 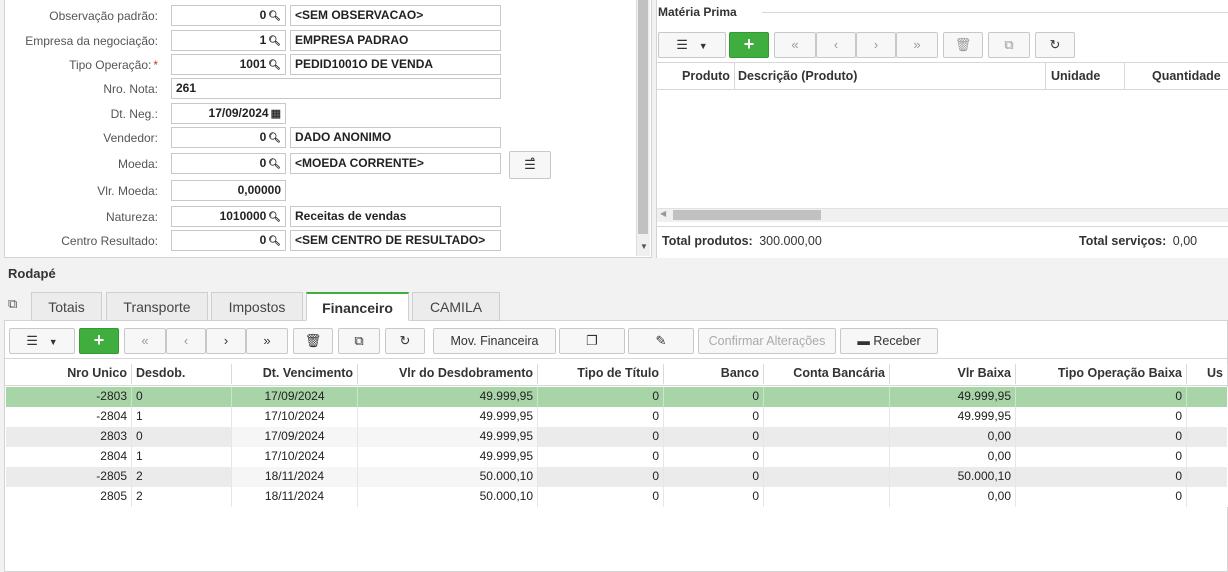 I want to click on description-field: DADO ANONIMO, so click(x=395, y=137).